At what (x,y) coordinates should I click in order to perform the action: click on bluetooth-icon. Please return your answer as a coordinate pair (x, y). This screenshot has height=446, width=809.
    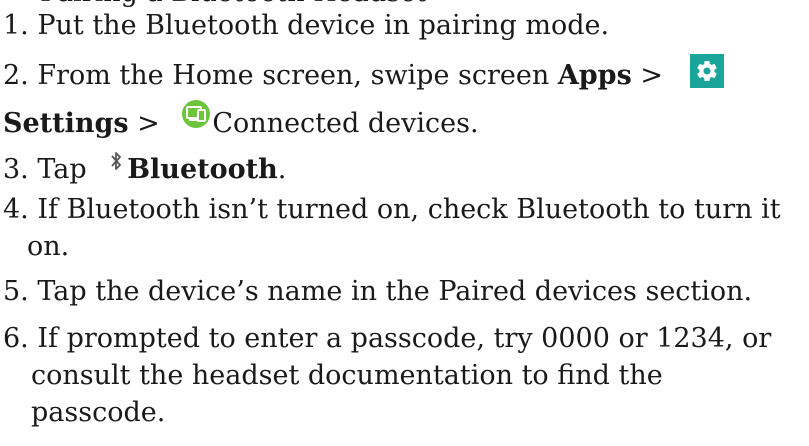
    Looking at the image, I should click on (116, 158).